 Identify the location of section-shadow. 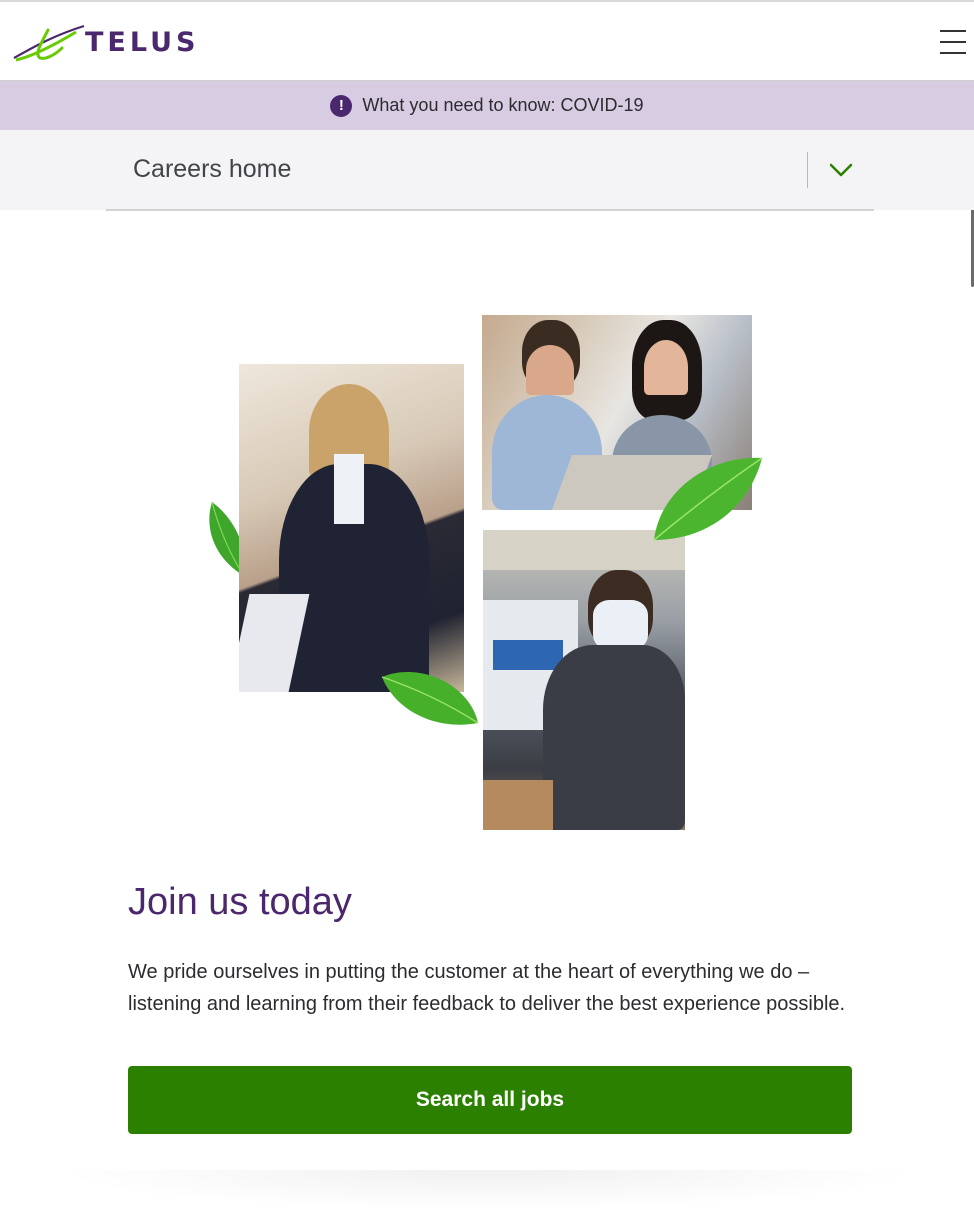
(487, 1190).